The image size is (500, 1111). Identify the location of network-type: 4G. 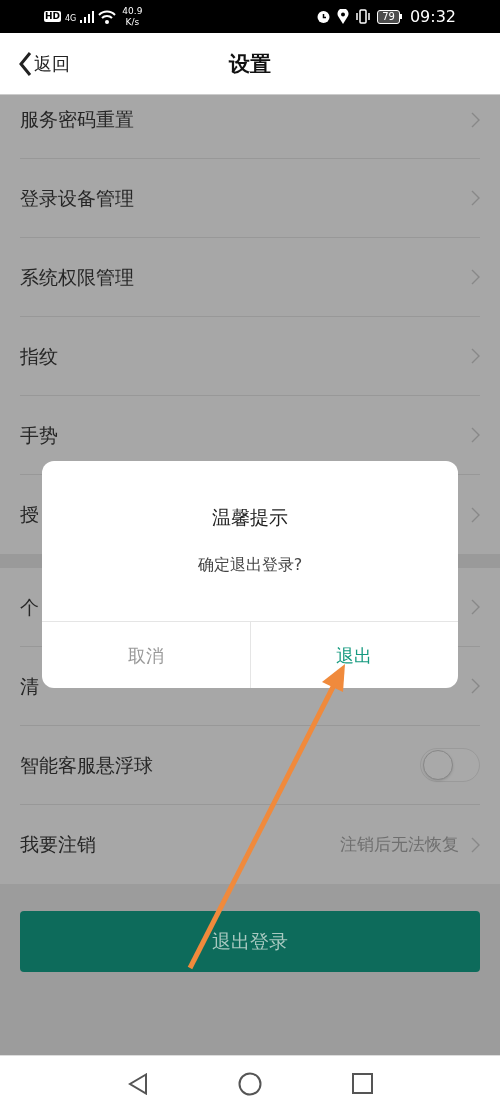
(71, 18).